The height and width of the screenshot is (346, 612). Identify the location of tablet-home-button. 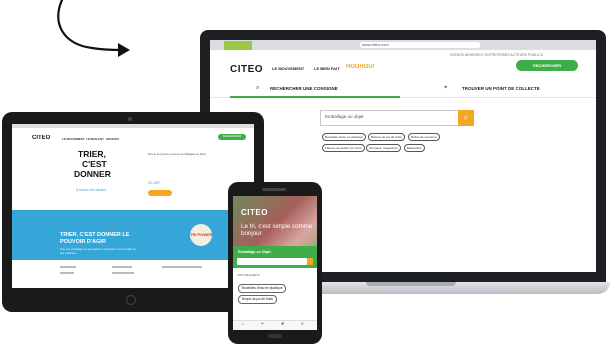
(131, 300).